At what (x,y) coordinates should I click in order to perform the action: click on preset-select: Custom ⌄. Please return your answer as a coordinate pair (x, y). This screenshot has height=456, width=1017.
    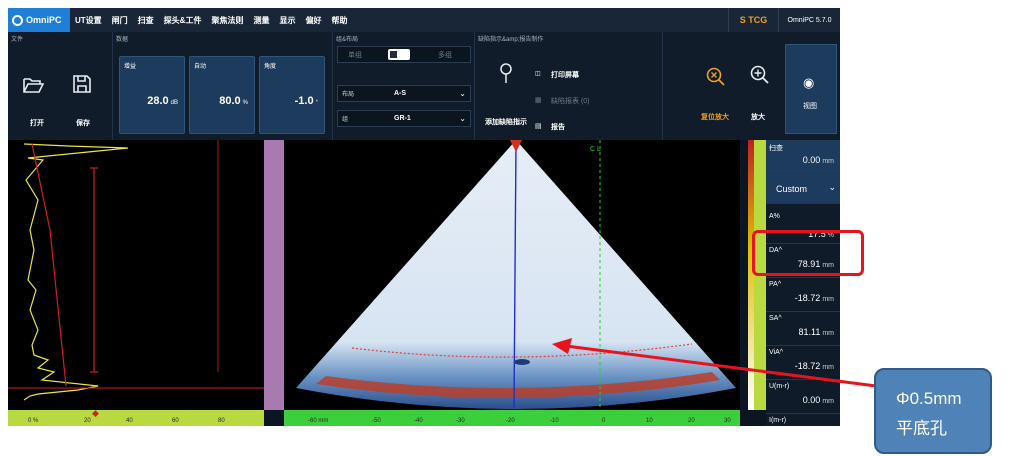
    Looking at the image, I should click on (803, 189).